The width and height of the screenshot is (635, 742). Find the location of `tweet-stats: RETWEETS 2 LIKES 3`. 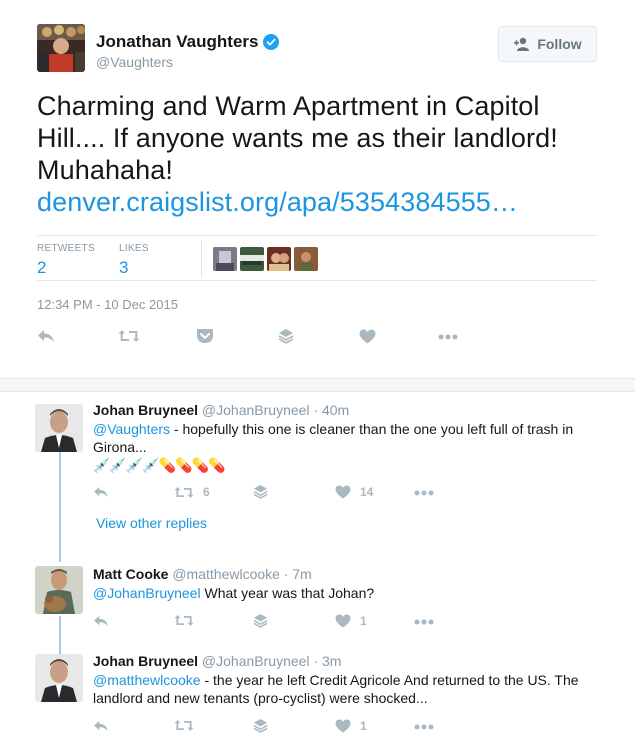

tweet-stats: RETWEETS 2 LIKES 3 is located at coordinates (317, 258).